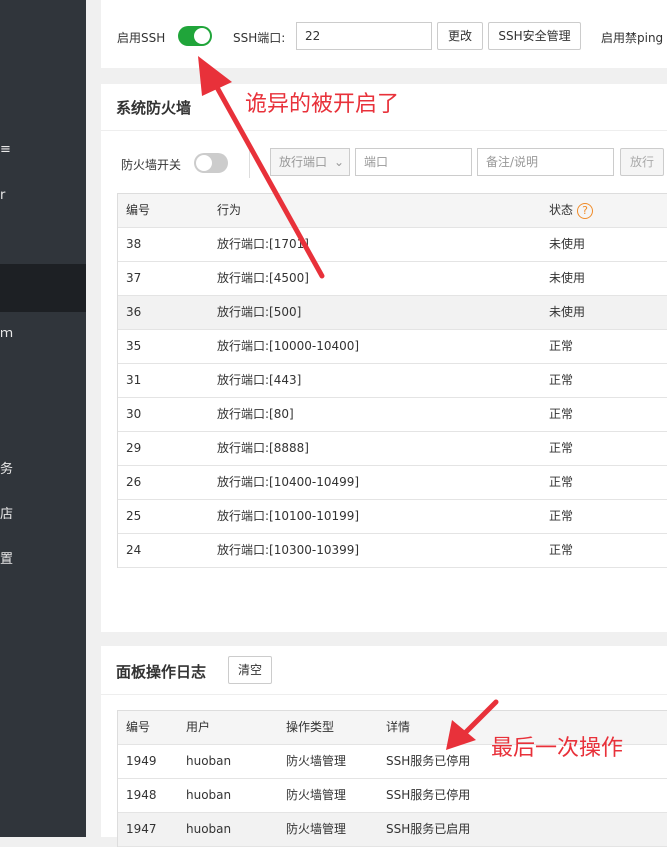  What do you see at coordinates (215, 76) in the screenshot?
I see `arrow-head` at bounding box center [215, 76].